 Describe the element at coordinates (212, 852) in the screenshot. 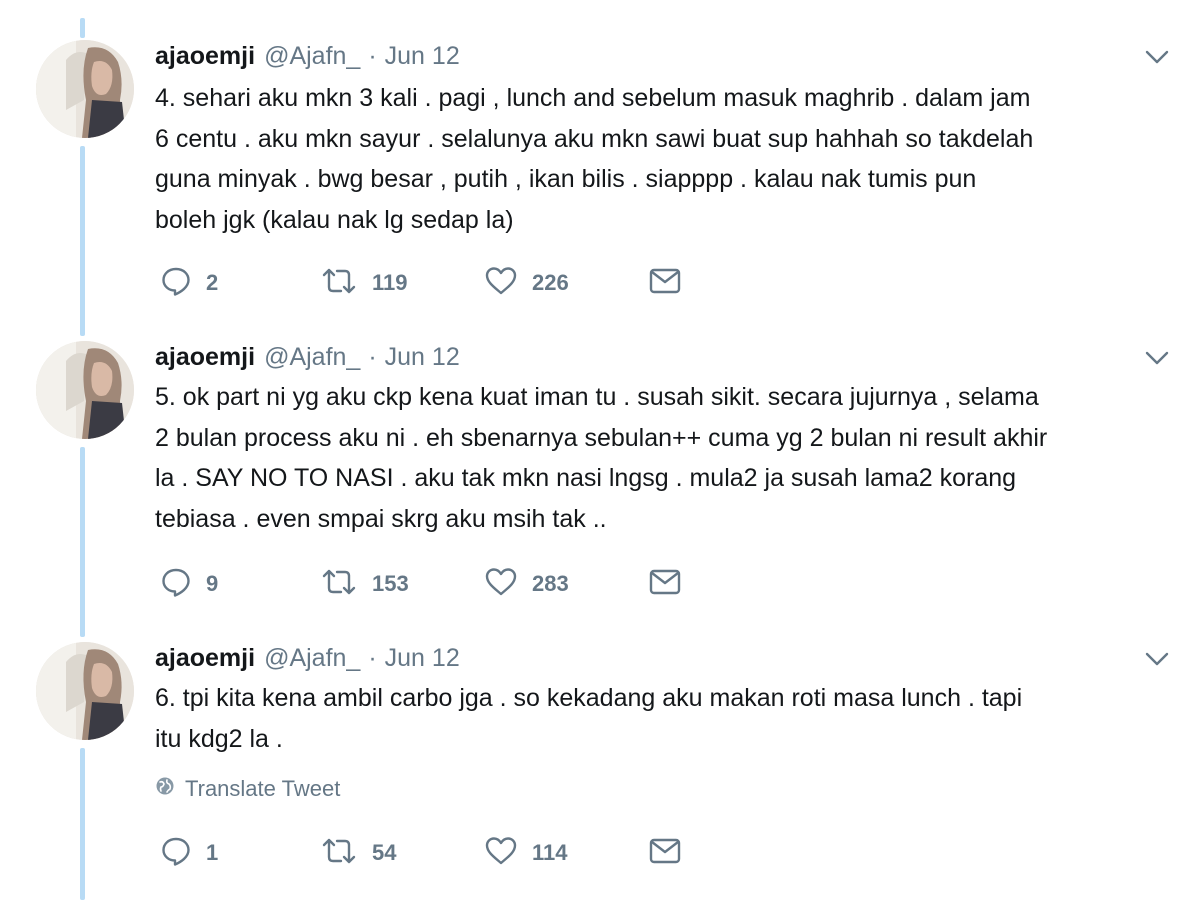

I see `reply-count: 1` at that location.